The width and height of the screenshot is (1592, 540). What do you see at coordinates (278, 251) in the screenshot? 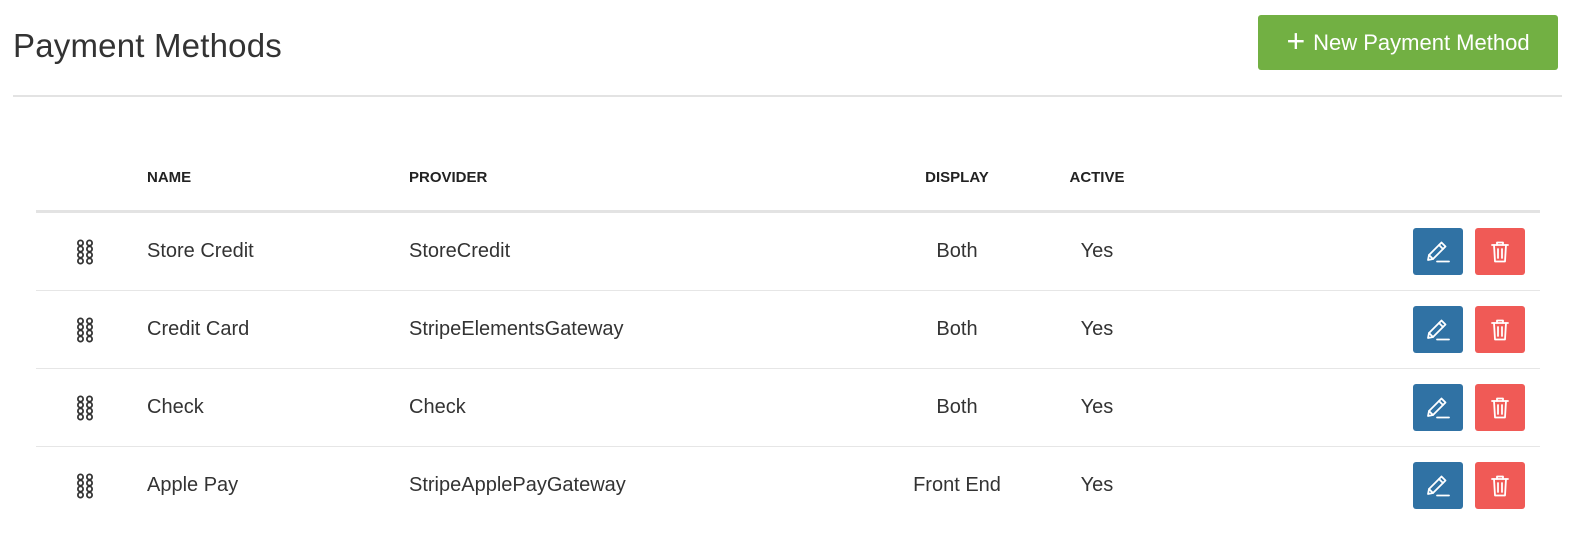
I see `cell-name: Store Credit` at bounding box center [278, 251].